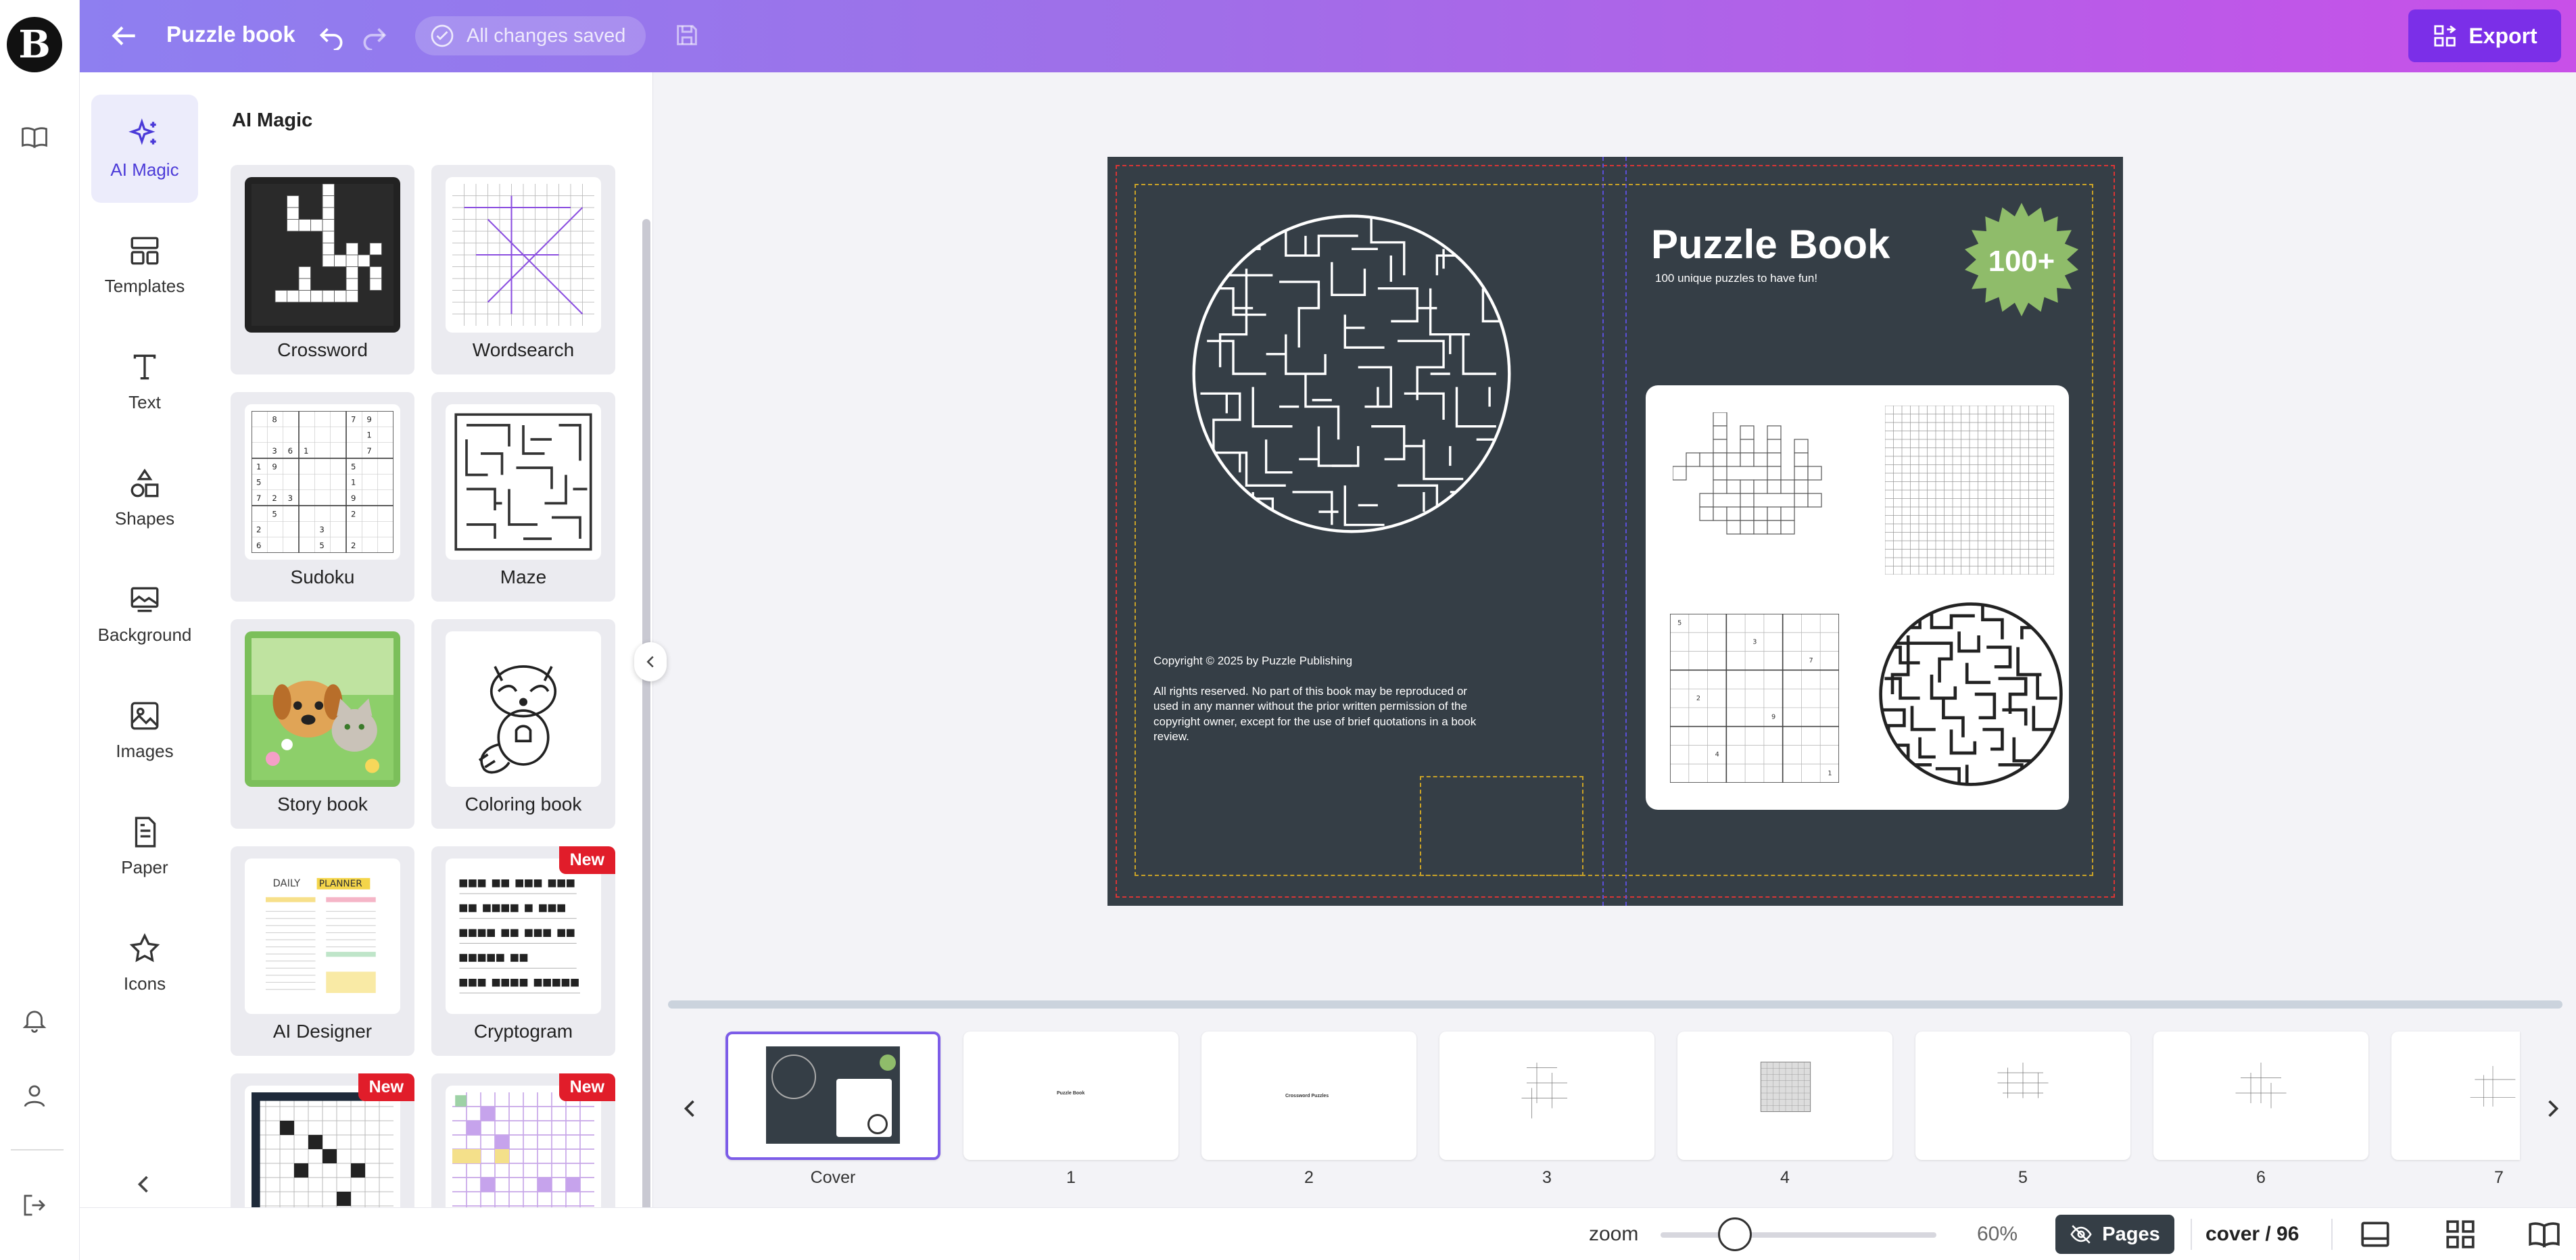 The height and width of the screenshot is (1260, 2576). I want to click on book-icon, so click(34, 137).